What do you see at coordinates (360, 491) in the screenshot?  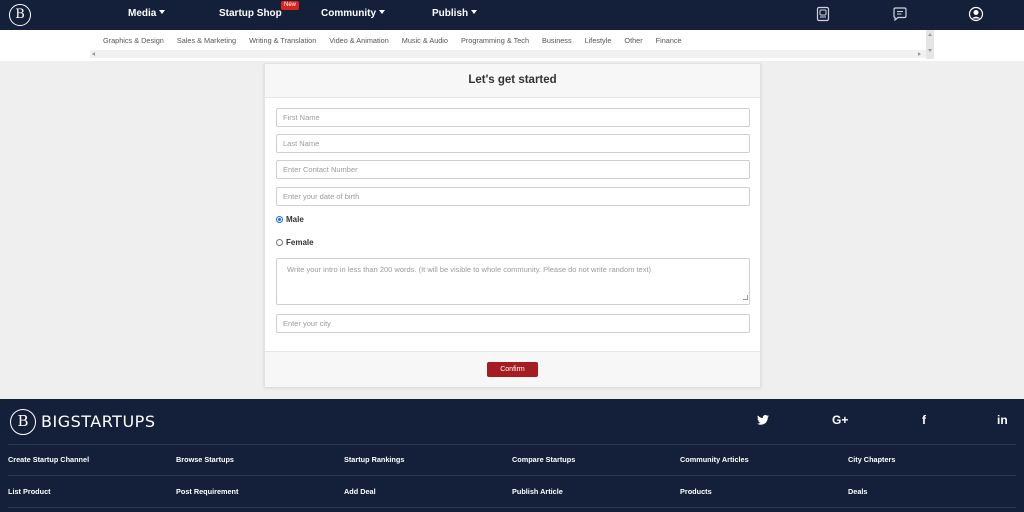 I see `footer-link-add-deal: Add Deal` at bounding box center [360, 491].